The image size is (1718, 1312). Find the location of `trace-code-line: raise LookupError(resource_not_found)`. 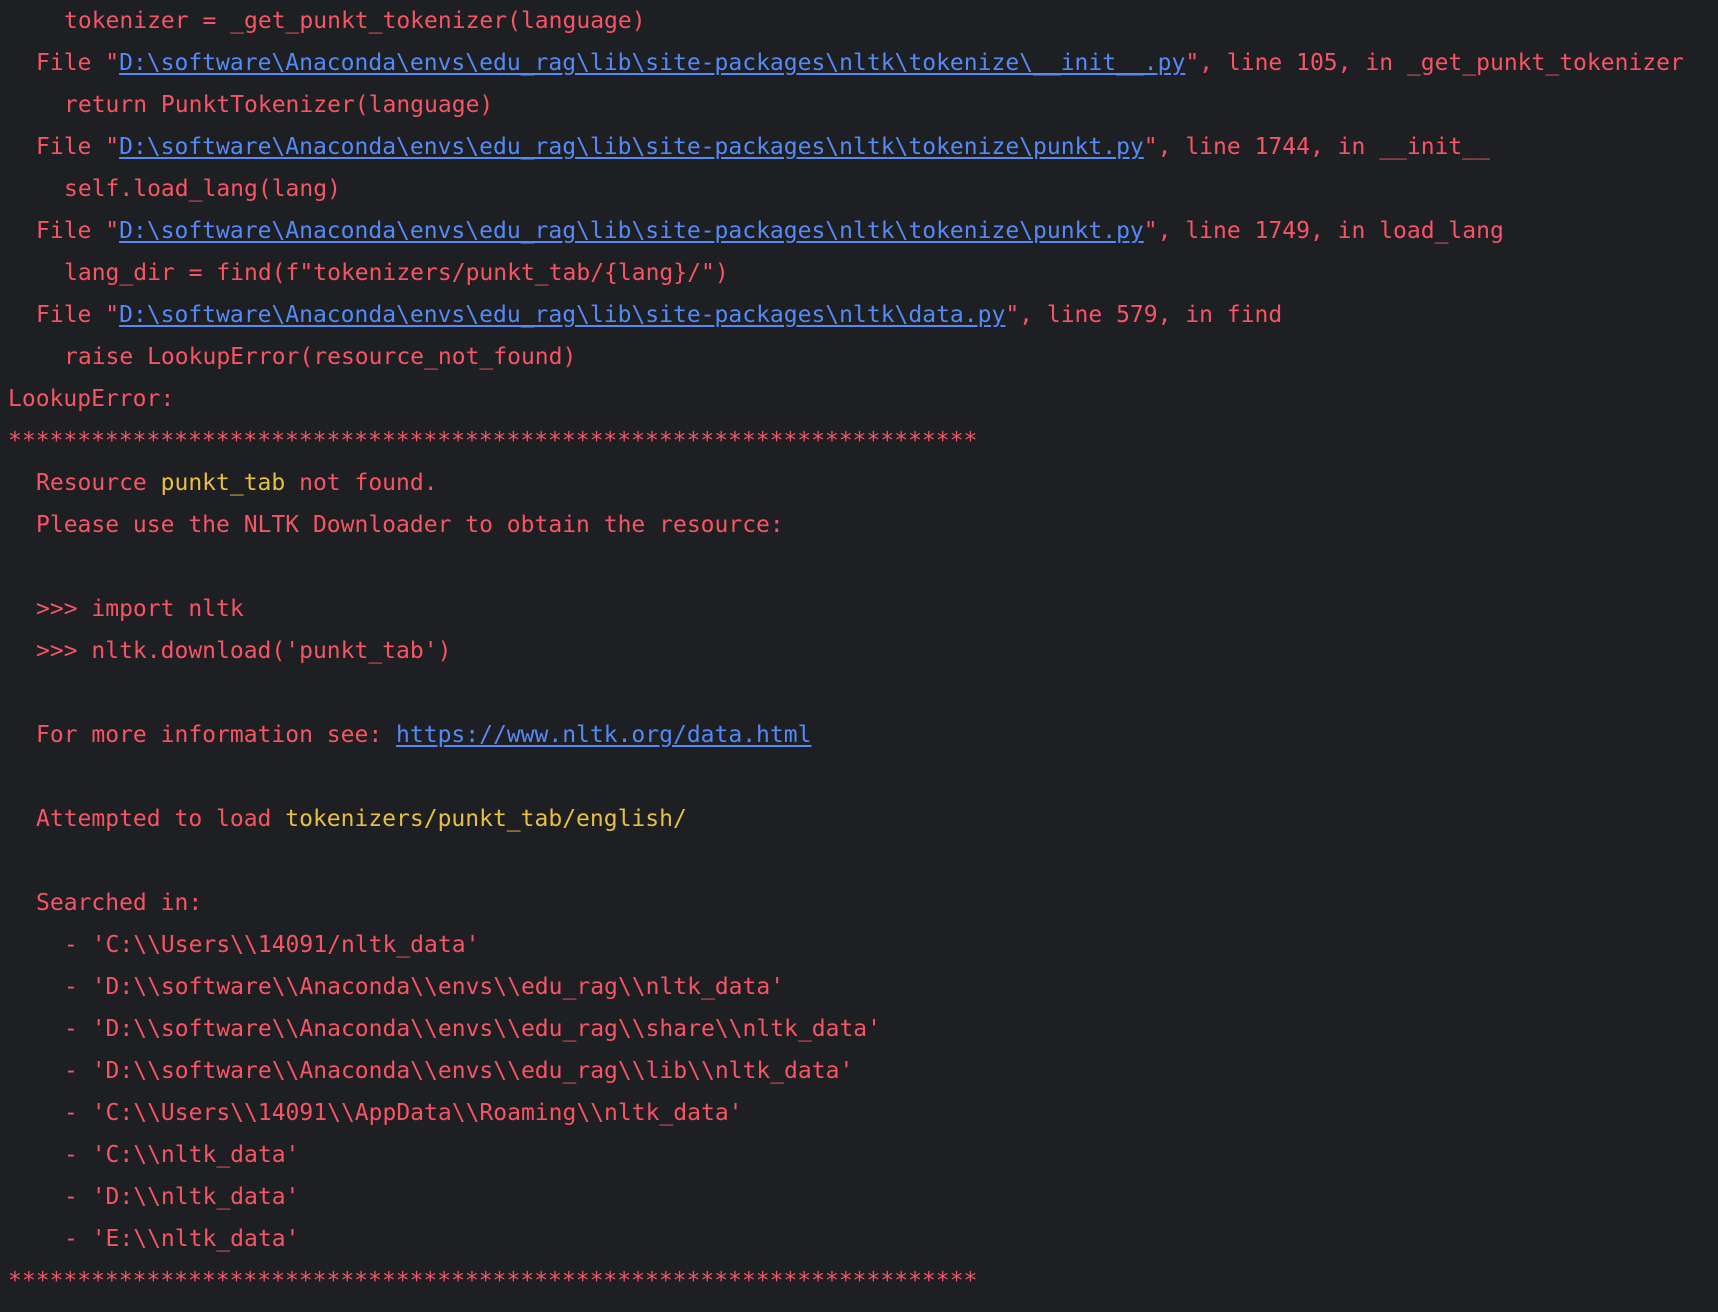

trace-code-line: raise LookupError(resource_not_found) is located at coordinates (320, 357).